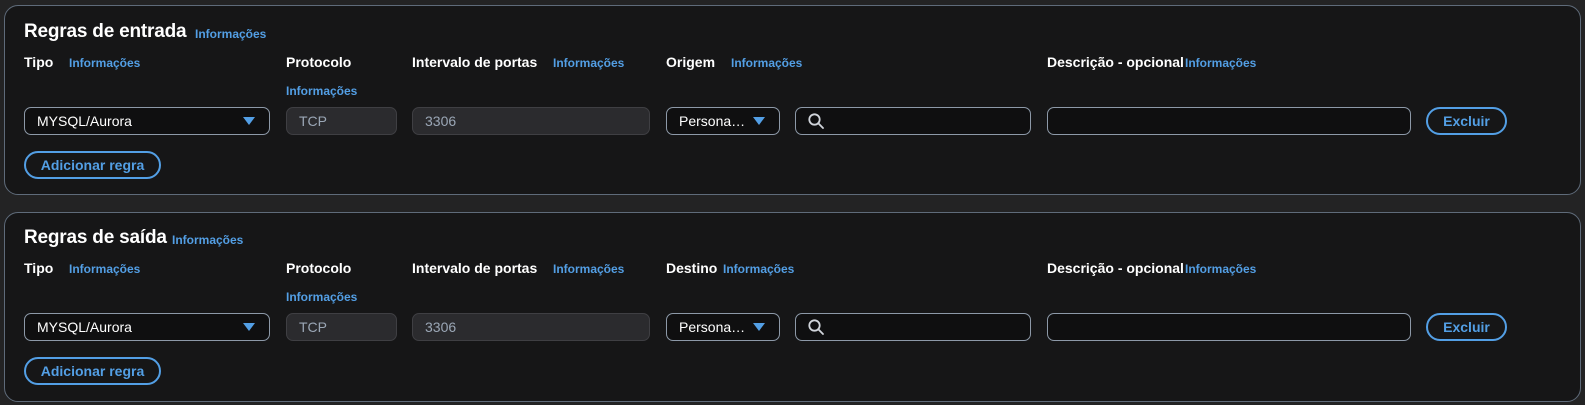  I want to click on add-outbound-rule-button: Adicionar regra, so click(92, 371).